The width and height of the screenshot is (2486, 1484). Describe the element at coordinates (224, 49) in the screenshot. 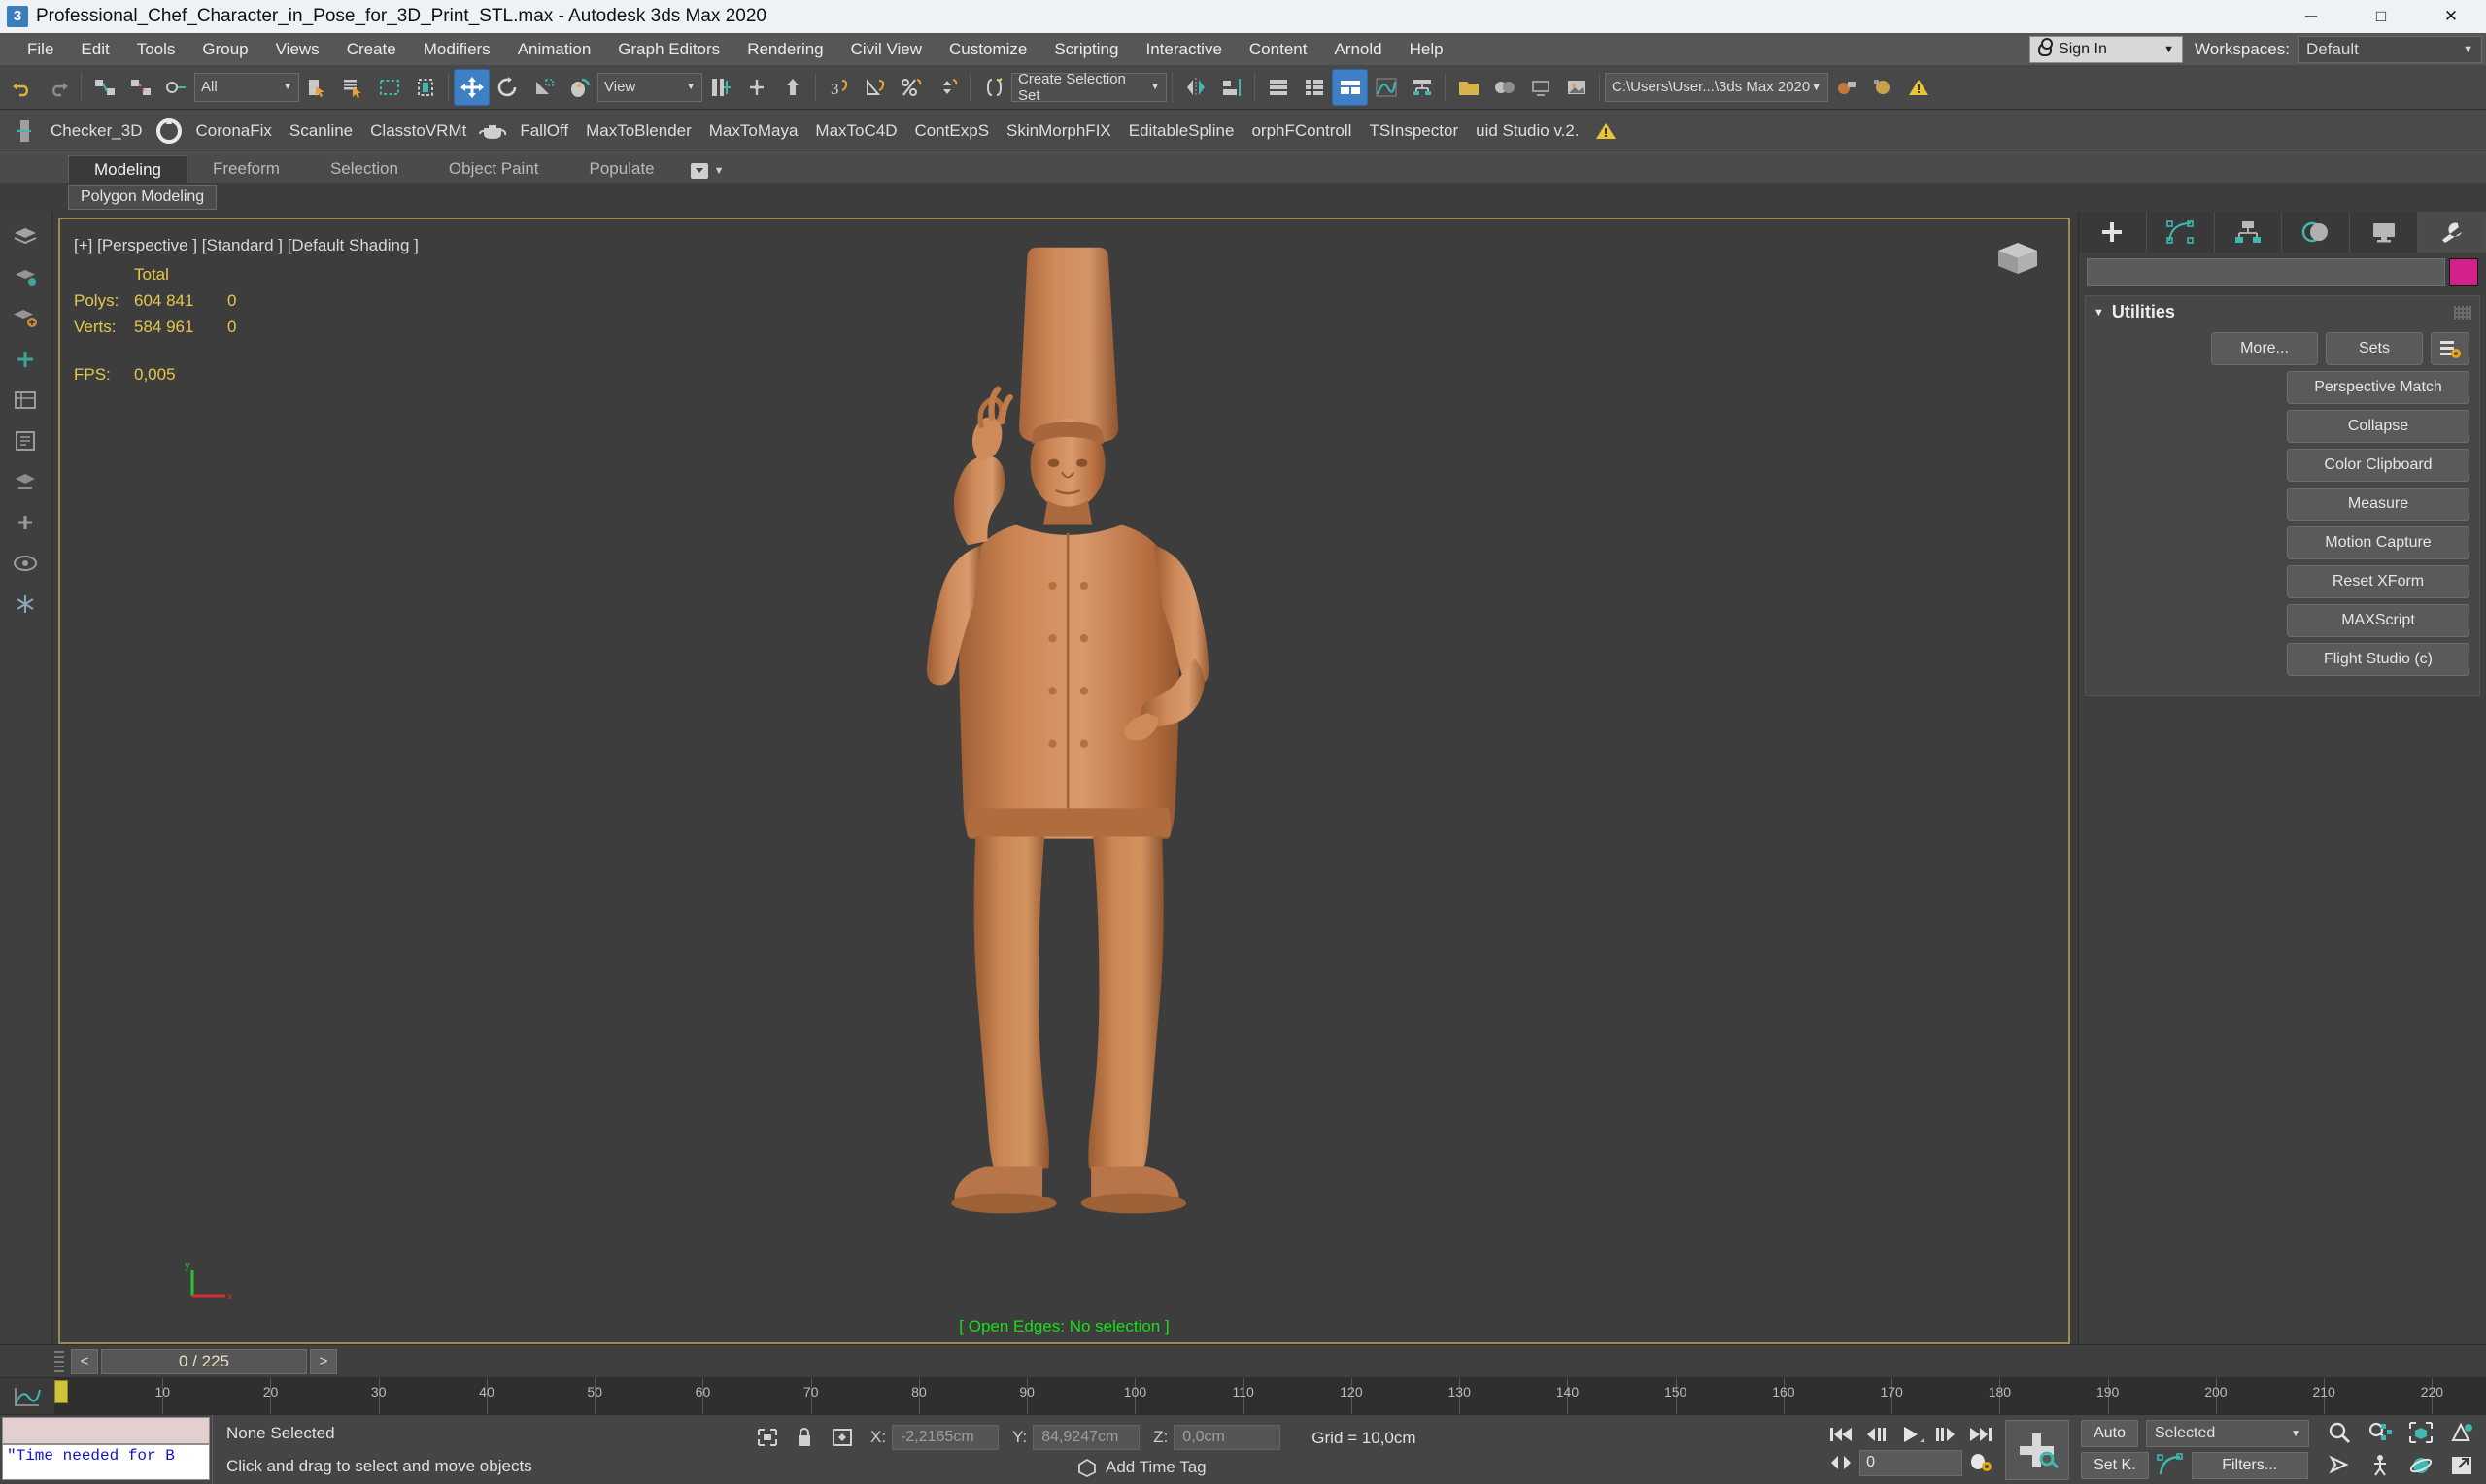

I see `menu-group: Group` at that location.